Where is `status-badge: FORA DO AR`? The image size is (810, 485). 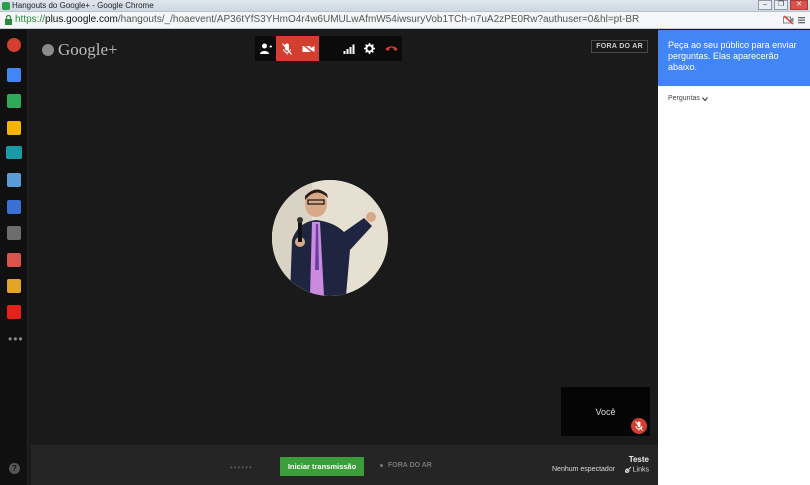
status-badge: FORA DO AR is located at coordinates (619, 46).